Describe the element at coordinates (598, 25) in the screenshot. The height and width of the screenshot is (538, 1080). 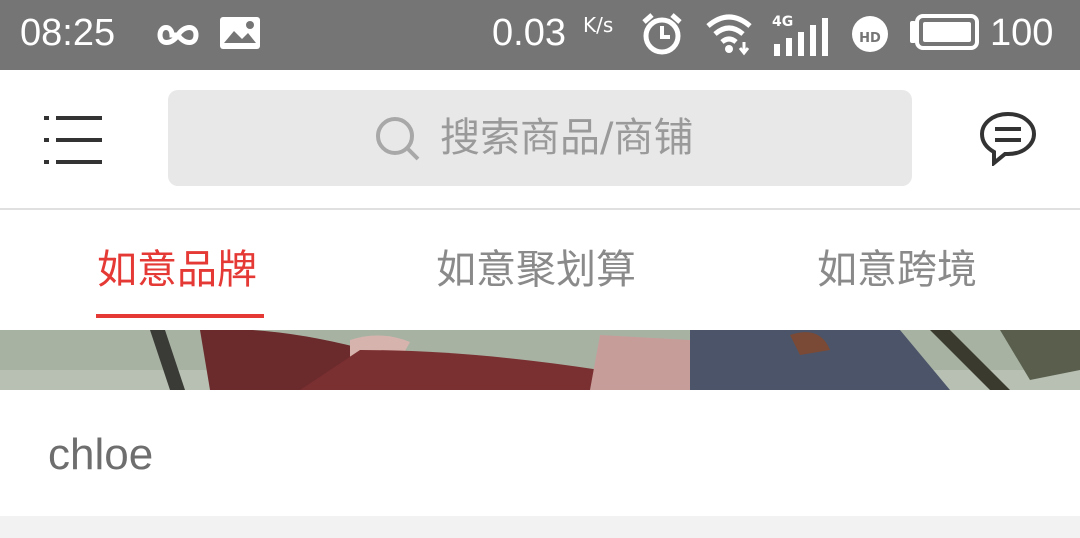
I see `network-speed-unit: K/s` at that location.